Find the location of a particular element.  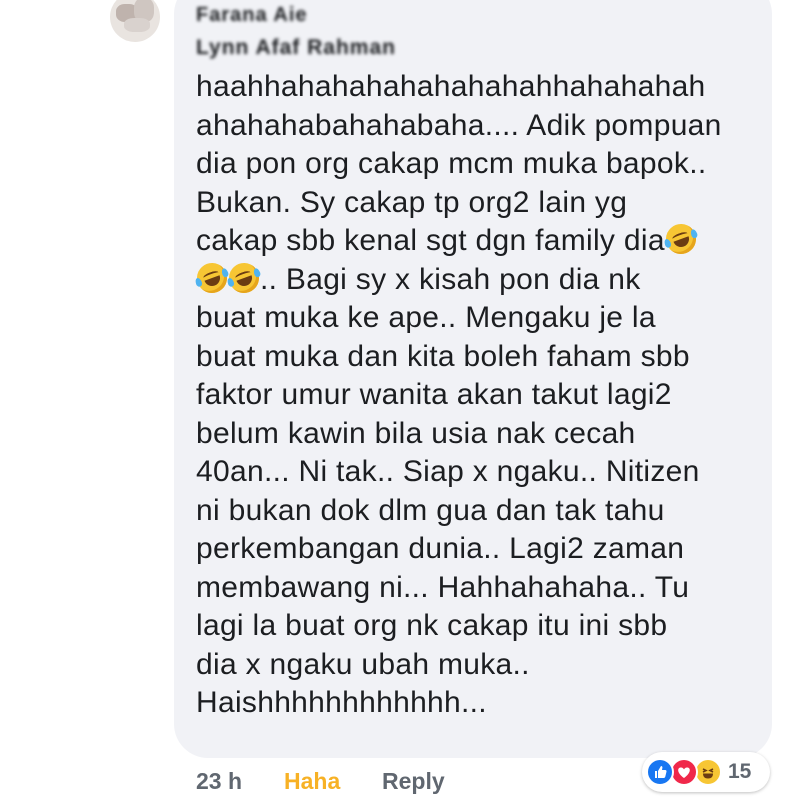

comment-line-text: 40an... Ni tak.. Siap x ngaku.. Nitizen is located at coordinates (448, 471).